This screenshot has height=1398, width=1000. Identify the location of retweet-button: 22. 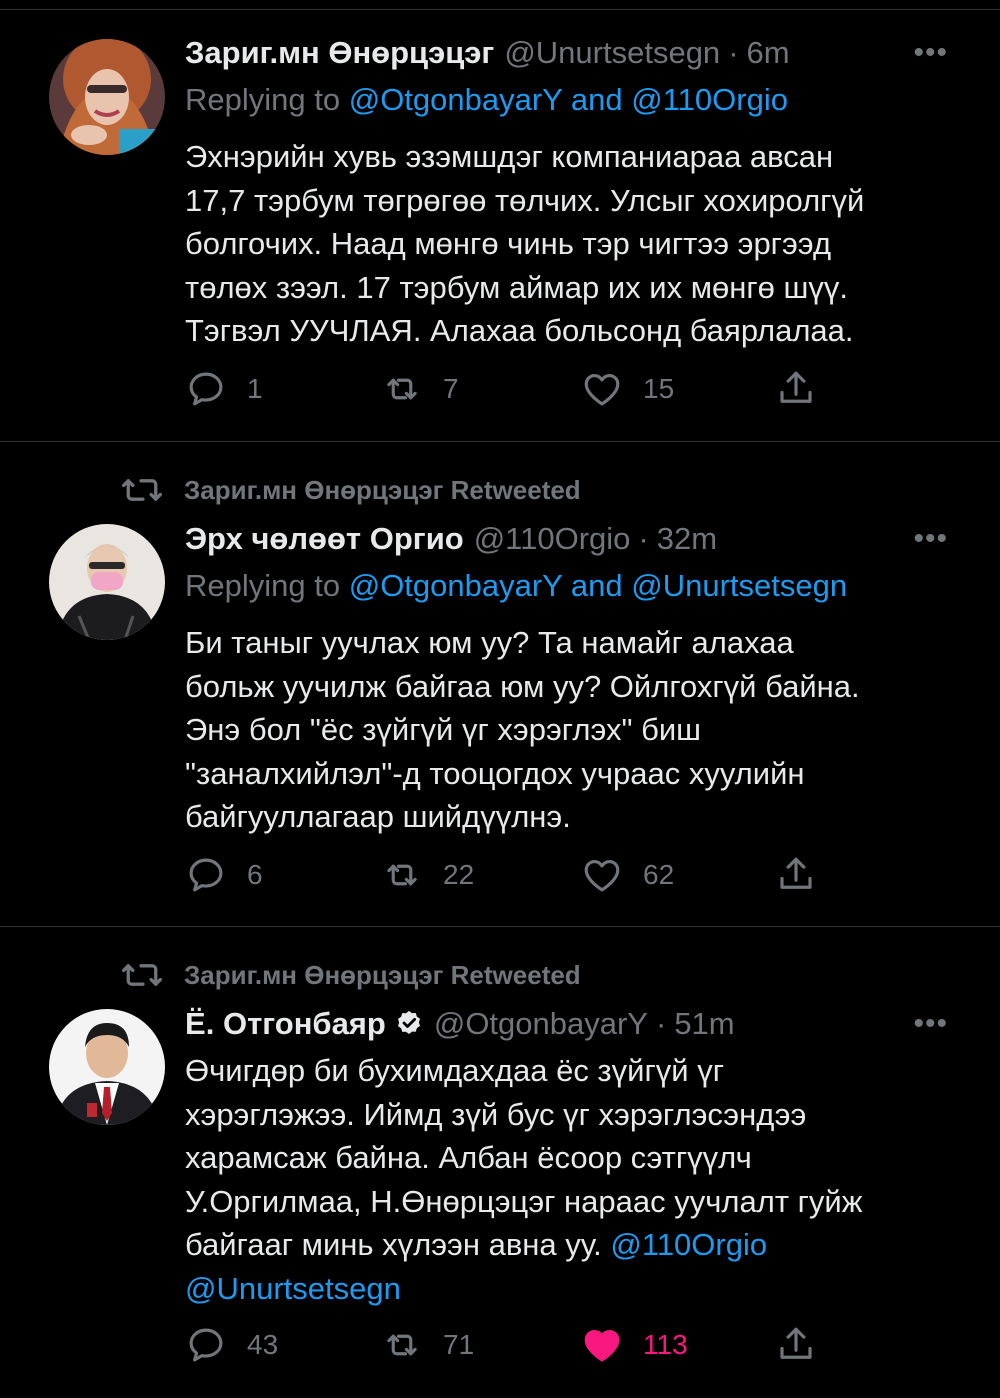
(427, 875).